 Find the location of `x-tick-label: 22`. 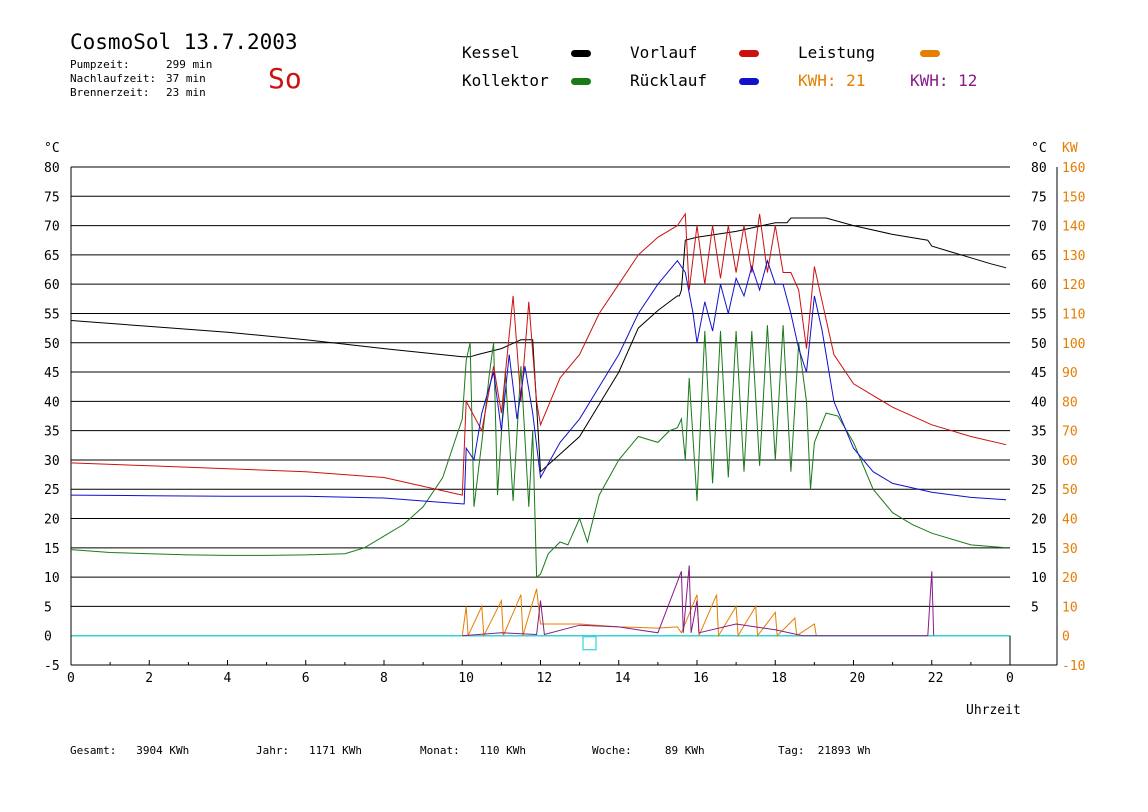

x-tick-label: 22 is located at coordinates (936, 678).